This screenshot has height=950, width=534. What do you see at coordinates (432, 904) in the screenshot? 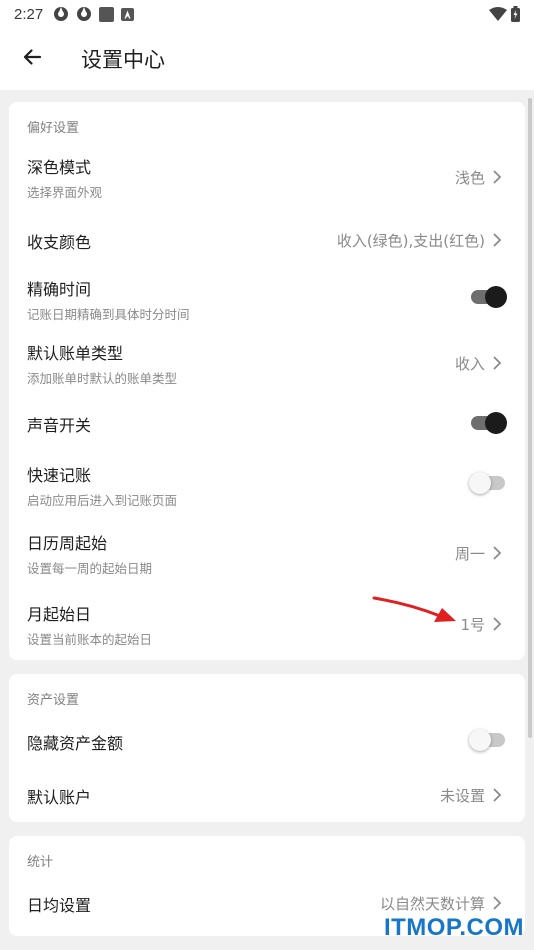
I see `daily-average-value: 以自然天数计算` at bounding box center [432, 904].